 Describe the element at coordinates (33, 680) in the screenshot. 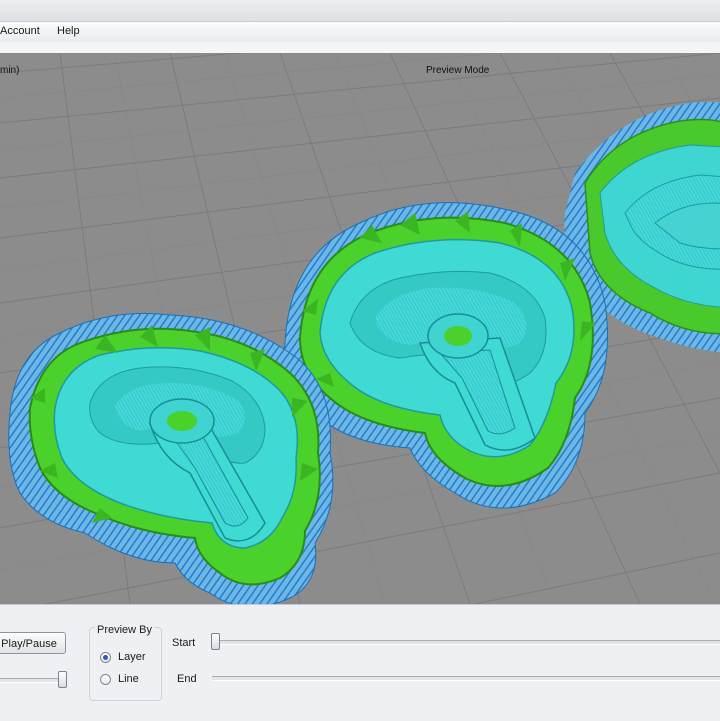

I see `speed-slider-track` at that location.